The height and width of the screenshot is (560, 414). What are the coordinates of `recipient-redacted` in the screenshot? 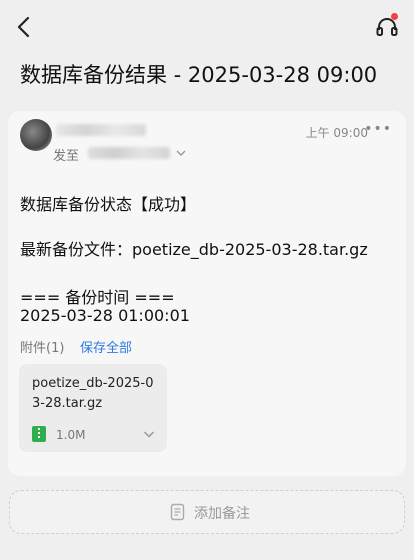 It's located at (129, 153).